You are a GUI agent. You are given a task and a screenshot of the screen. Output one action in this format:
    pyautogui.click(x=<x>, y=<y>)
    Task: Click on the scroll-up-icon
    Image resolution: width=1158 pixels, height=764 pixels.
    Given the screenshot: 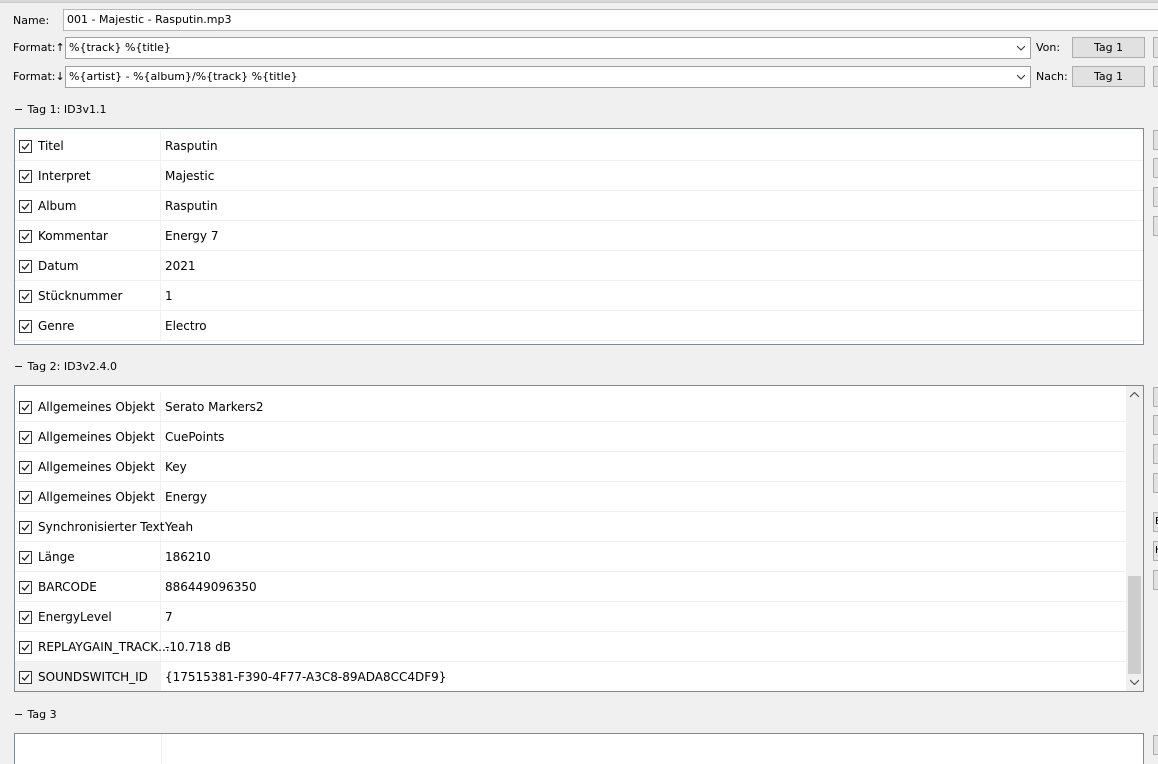 What is the action you would take?
    pyautogui.click(x=1134, y=395)
    